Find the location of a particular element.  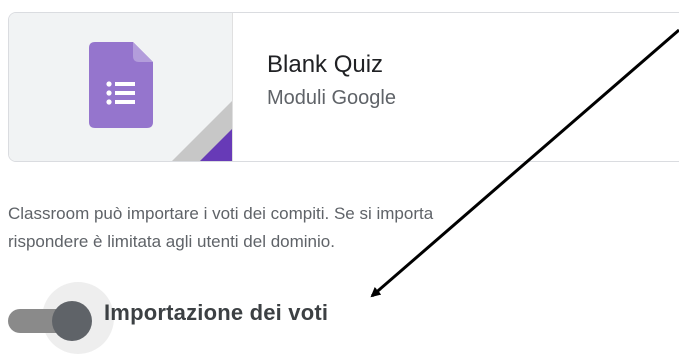

attachment-thumbnail is located at coordinates (121, 87).